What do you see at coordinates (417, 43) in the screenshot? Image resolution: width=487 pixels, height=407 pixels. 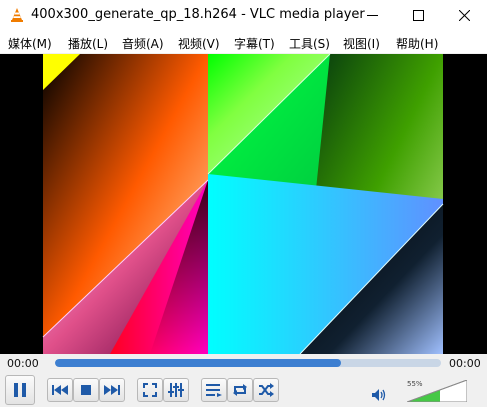 I see `menu-help: 帮助(H)` at bounding box center [417, 43].